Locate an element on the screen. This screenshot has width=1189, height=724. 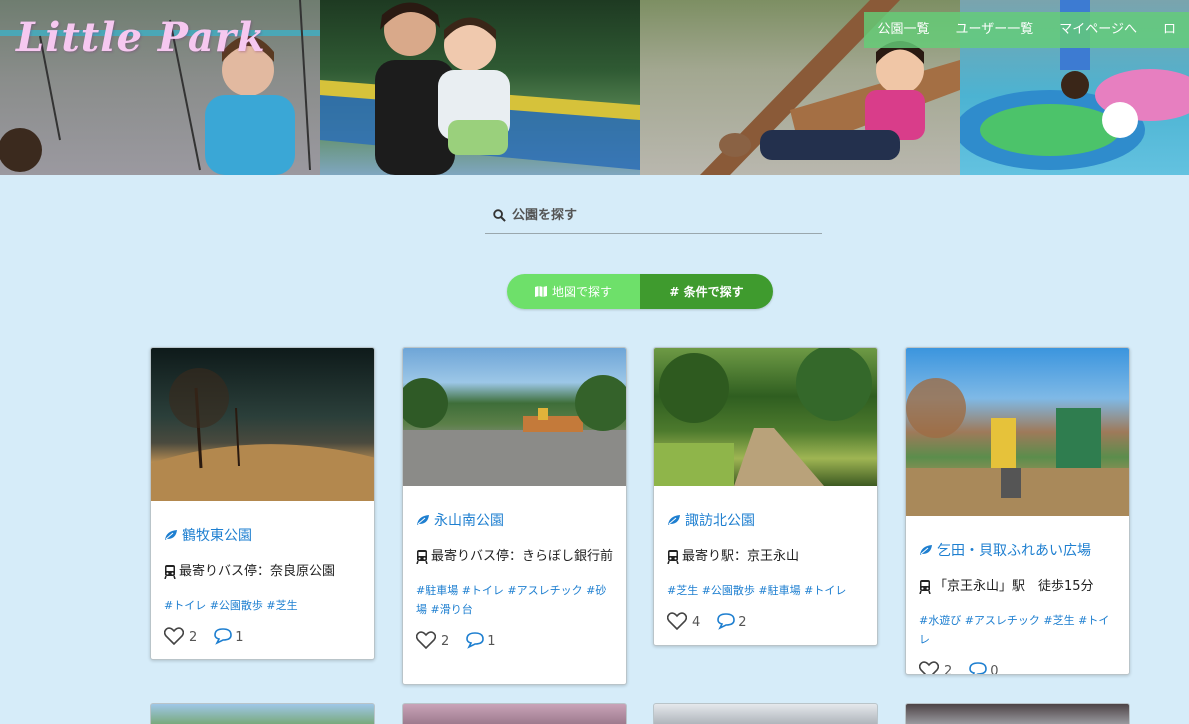
nav-logout-truncated: ロ is located at coordinates (1169, 30).